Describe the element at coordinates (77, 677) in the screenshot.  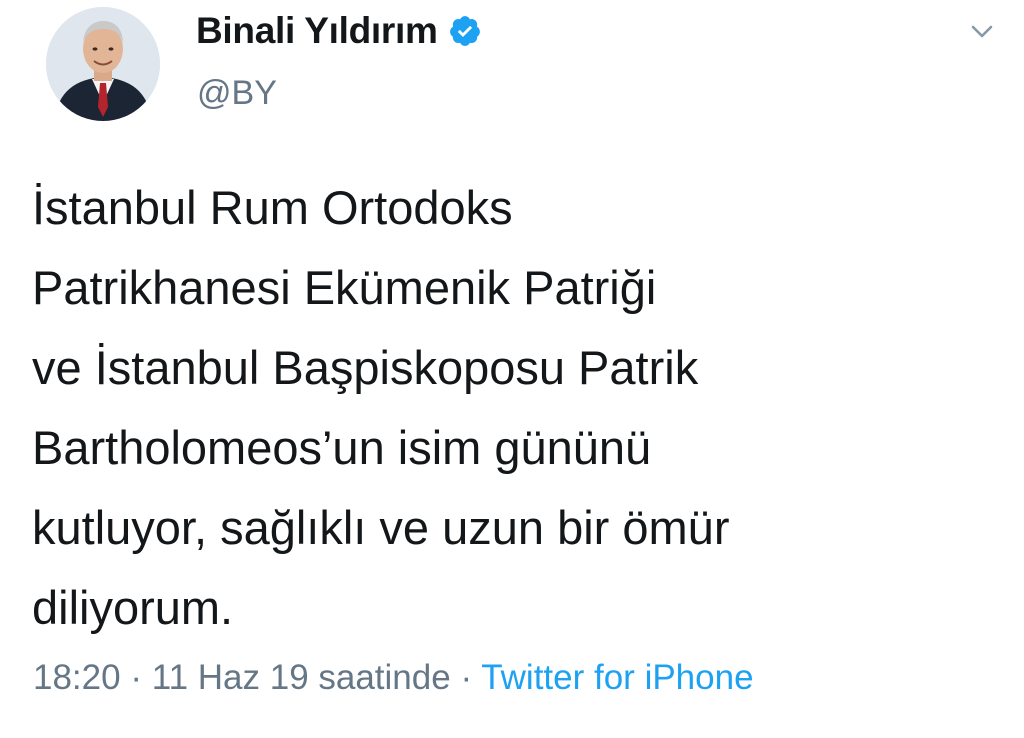
I see `tweet-time: 18:20` at that location.